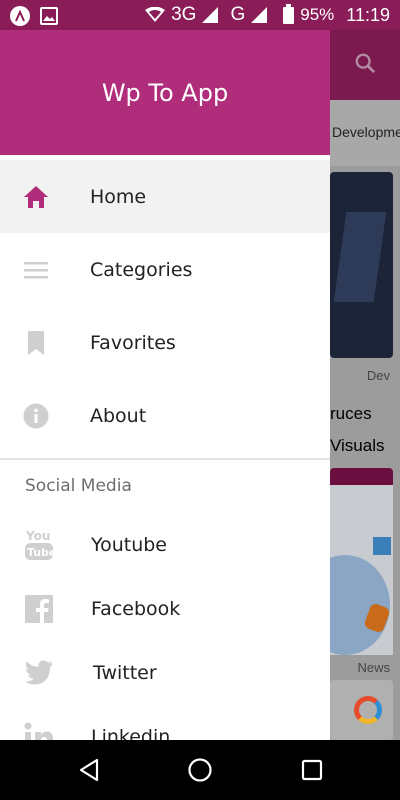  What do you see at coordinates (36, 270) in the screenshot?
I see `menu-icon` at bounding box center [36, 270].